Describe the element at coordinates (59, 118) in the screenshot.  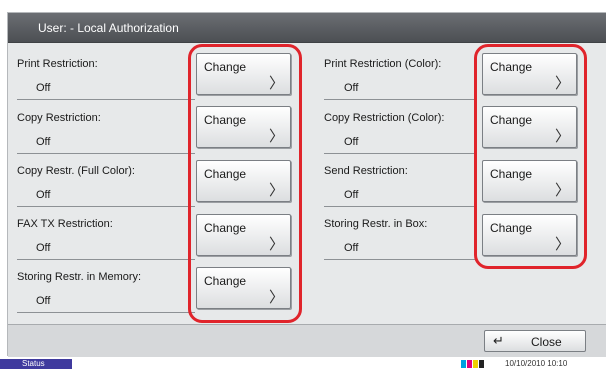
I see `restriction-label: Copy Restriction:` at that location.